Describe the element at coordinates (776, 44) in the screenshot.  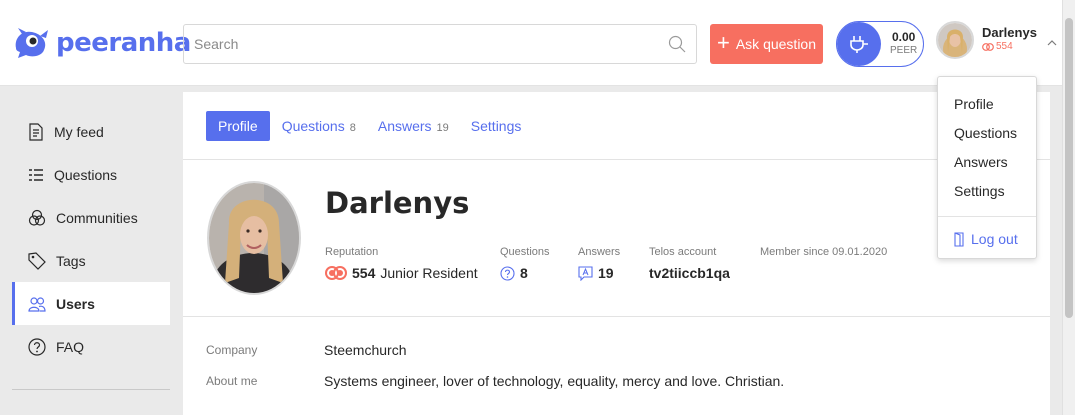
I see `ask-question-label: Ask question` at that location.